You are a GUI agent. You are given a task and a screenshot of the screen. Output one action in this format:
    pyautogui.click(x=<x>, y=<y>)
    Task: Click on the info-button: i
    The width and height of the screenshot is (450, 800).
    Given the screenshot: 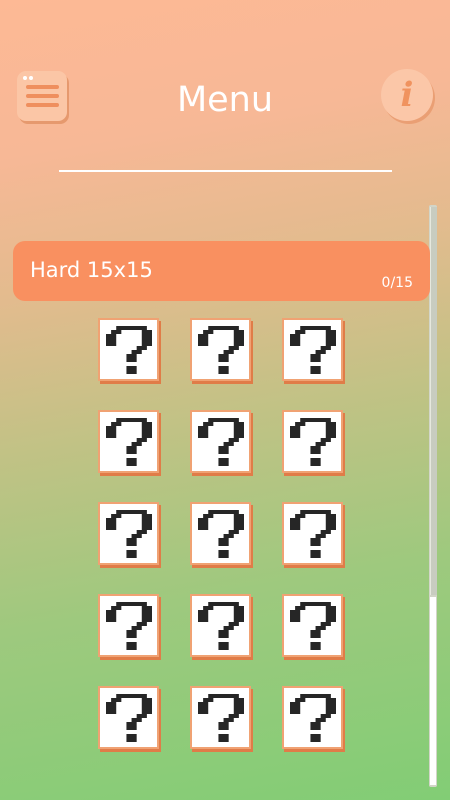 What is the action you would take?
    pyautogui.click(x=407, y=95)
    